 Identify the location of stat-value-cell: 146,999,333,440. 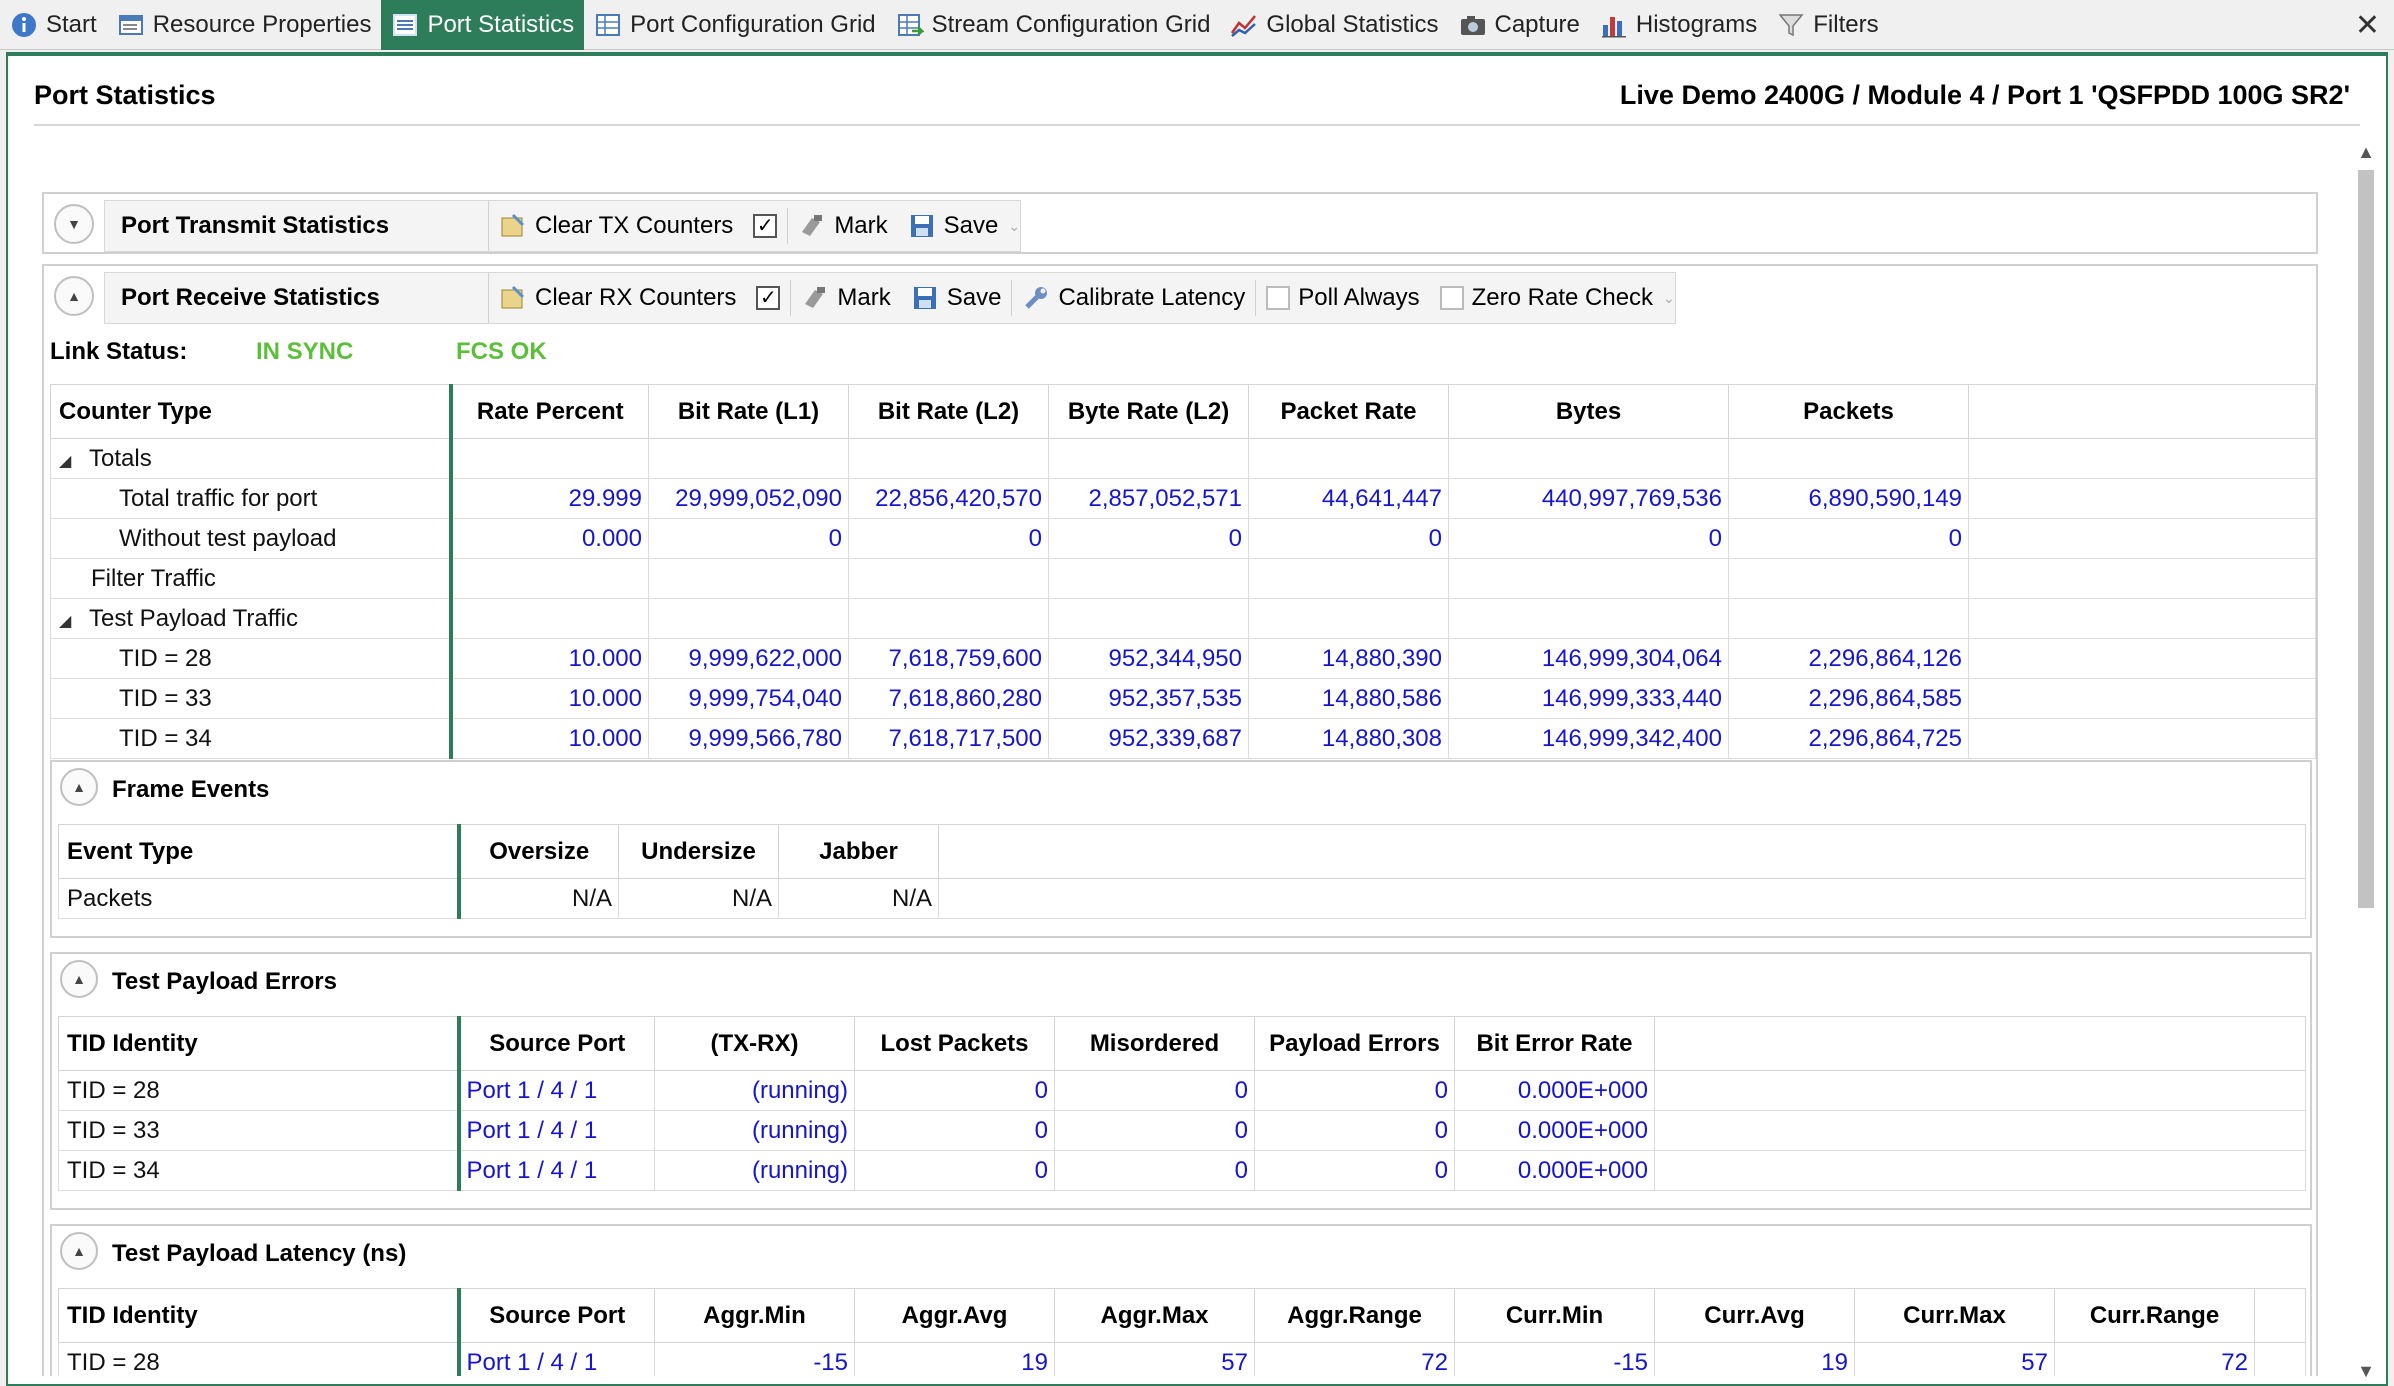
(1588, 698).